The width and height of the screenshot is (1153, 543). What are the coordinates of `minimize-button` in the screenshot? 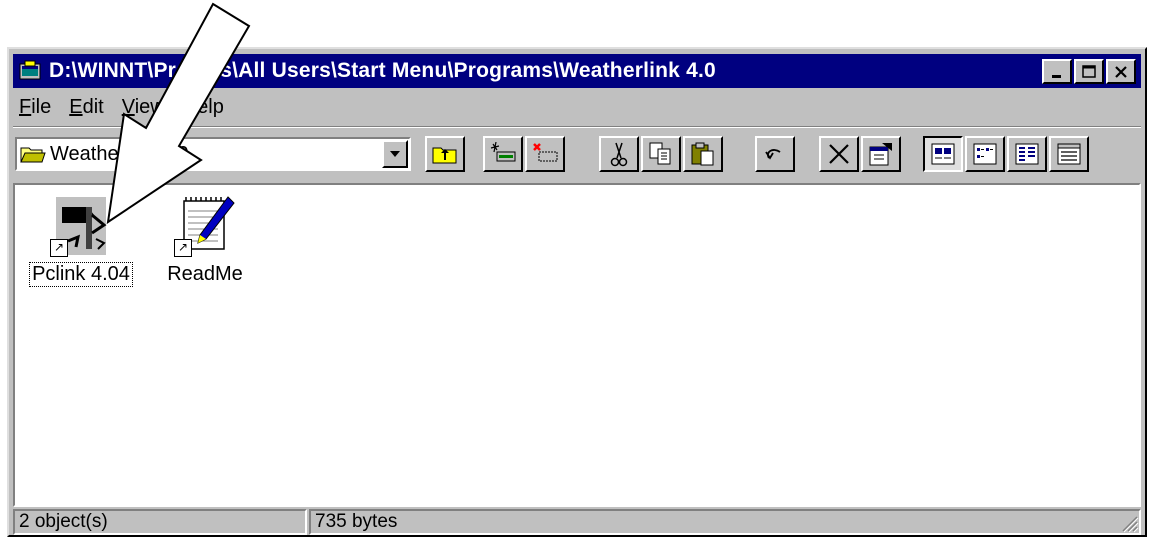 It's located at (1057, 71).